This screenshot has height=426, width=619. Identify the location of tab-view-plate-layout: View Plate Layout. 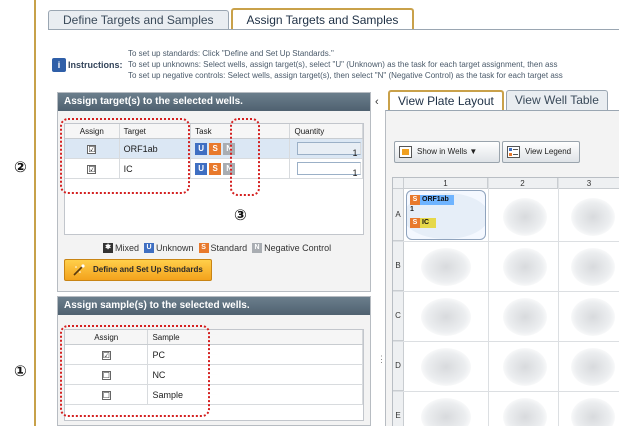
(446, 100).